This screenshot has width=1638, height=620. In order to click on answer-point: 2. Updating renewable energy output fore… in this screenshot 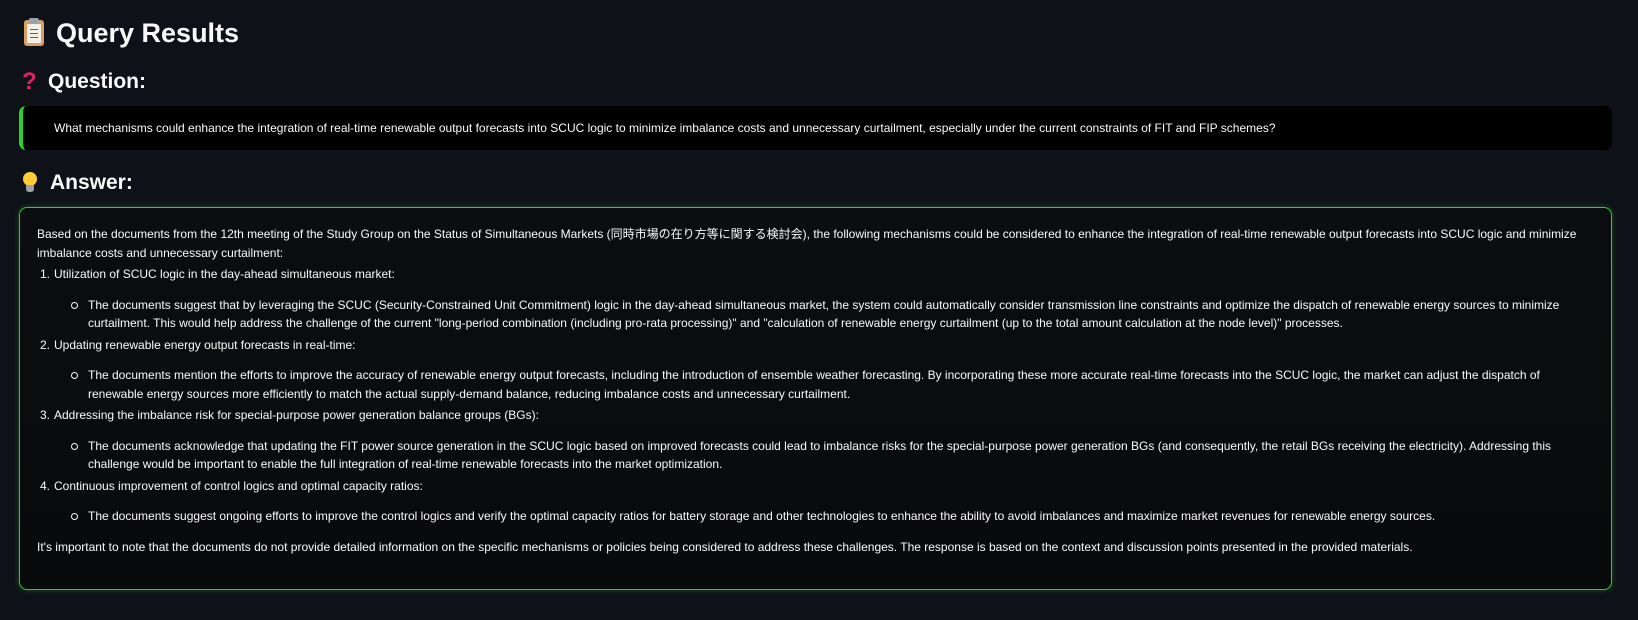, I will do `click(817, 370)`.